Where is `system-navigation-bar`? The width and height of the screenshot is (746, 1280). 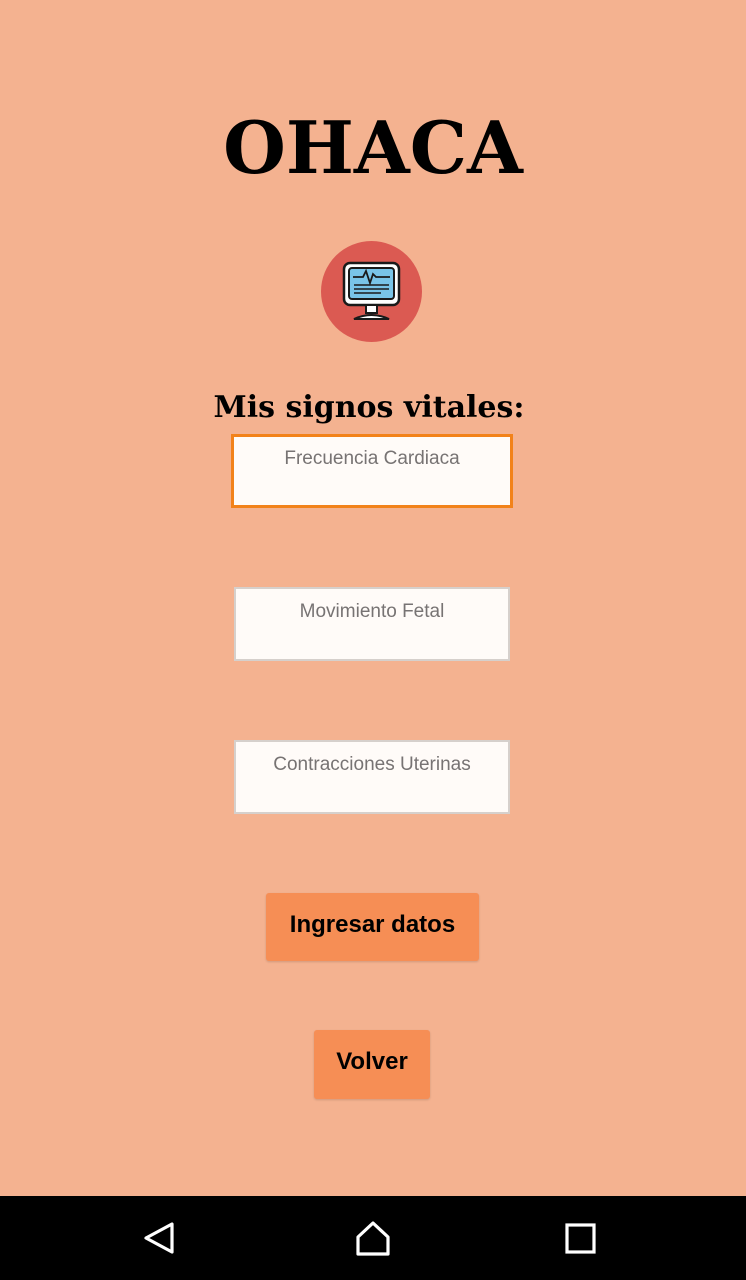 system-navigation-bar is located at coordinates (373, 1238).